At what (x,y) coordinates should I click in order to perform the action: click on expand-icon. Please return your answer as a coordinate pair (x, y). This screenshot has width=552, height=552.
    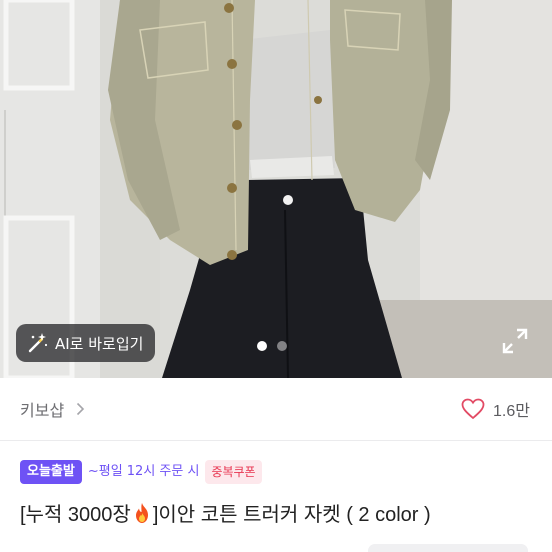
    Looking at the image, I should click on (515, 341).